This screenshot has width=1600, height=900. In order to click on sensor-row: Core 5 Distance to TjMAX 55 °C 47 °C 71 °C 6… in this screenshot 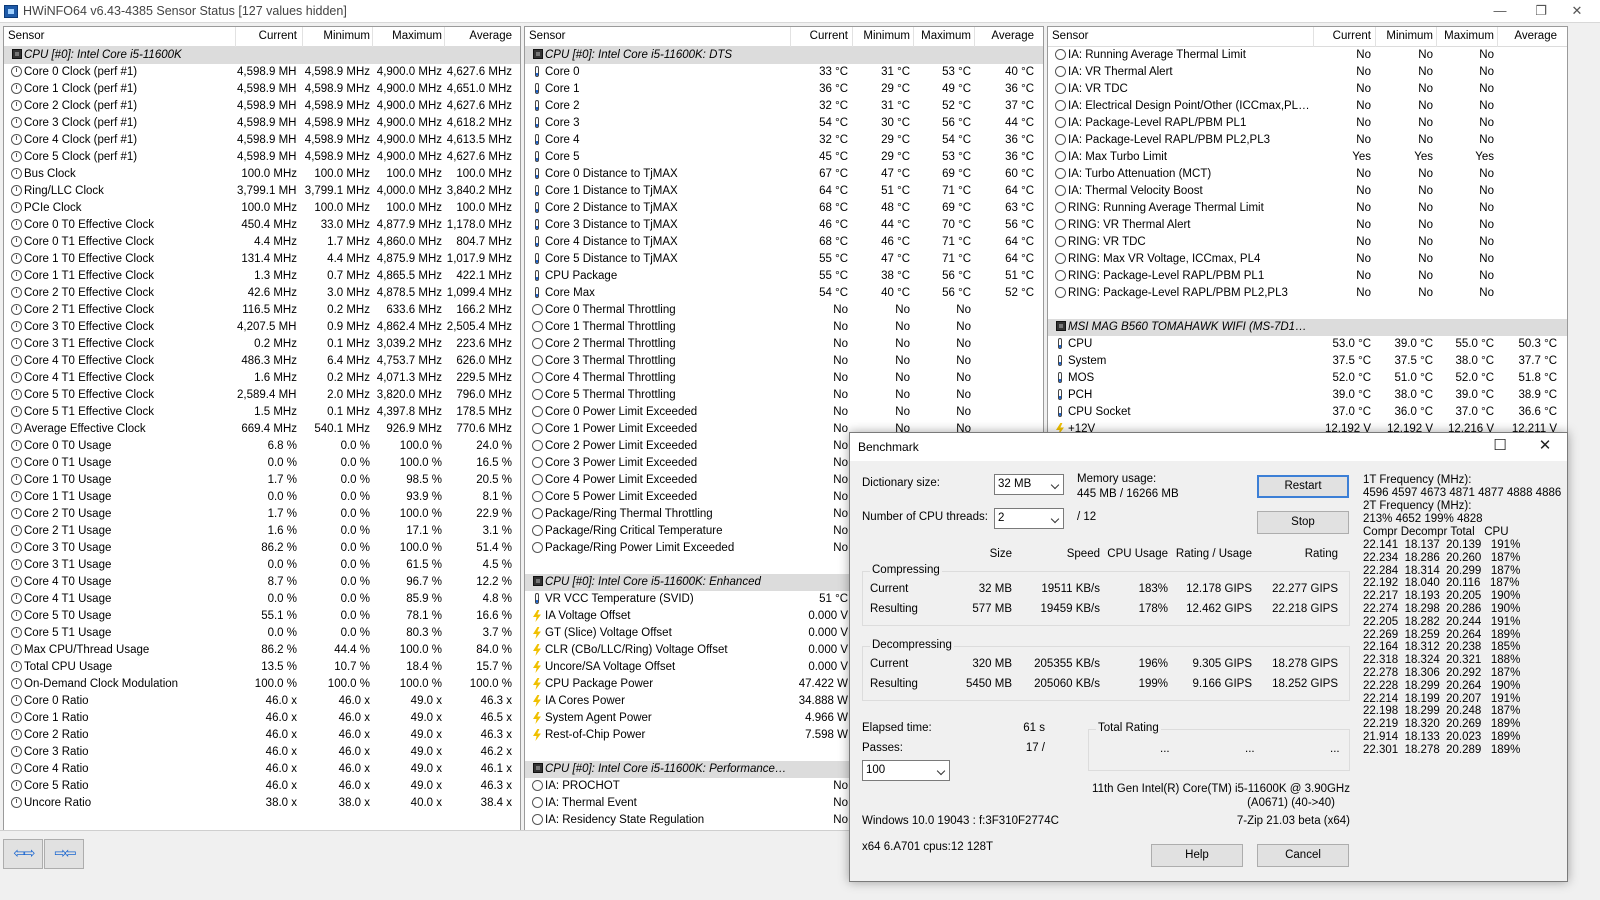, I will do `click(784, 259)`.